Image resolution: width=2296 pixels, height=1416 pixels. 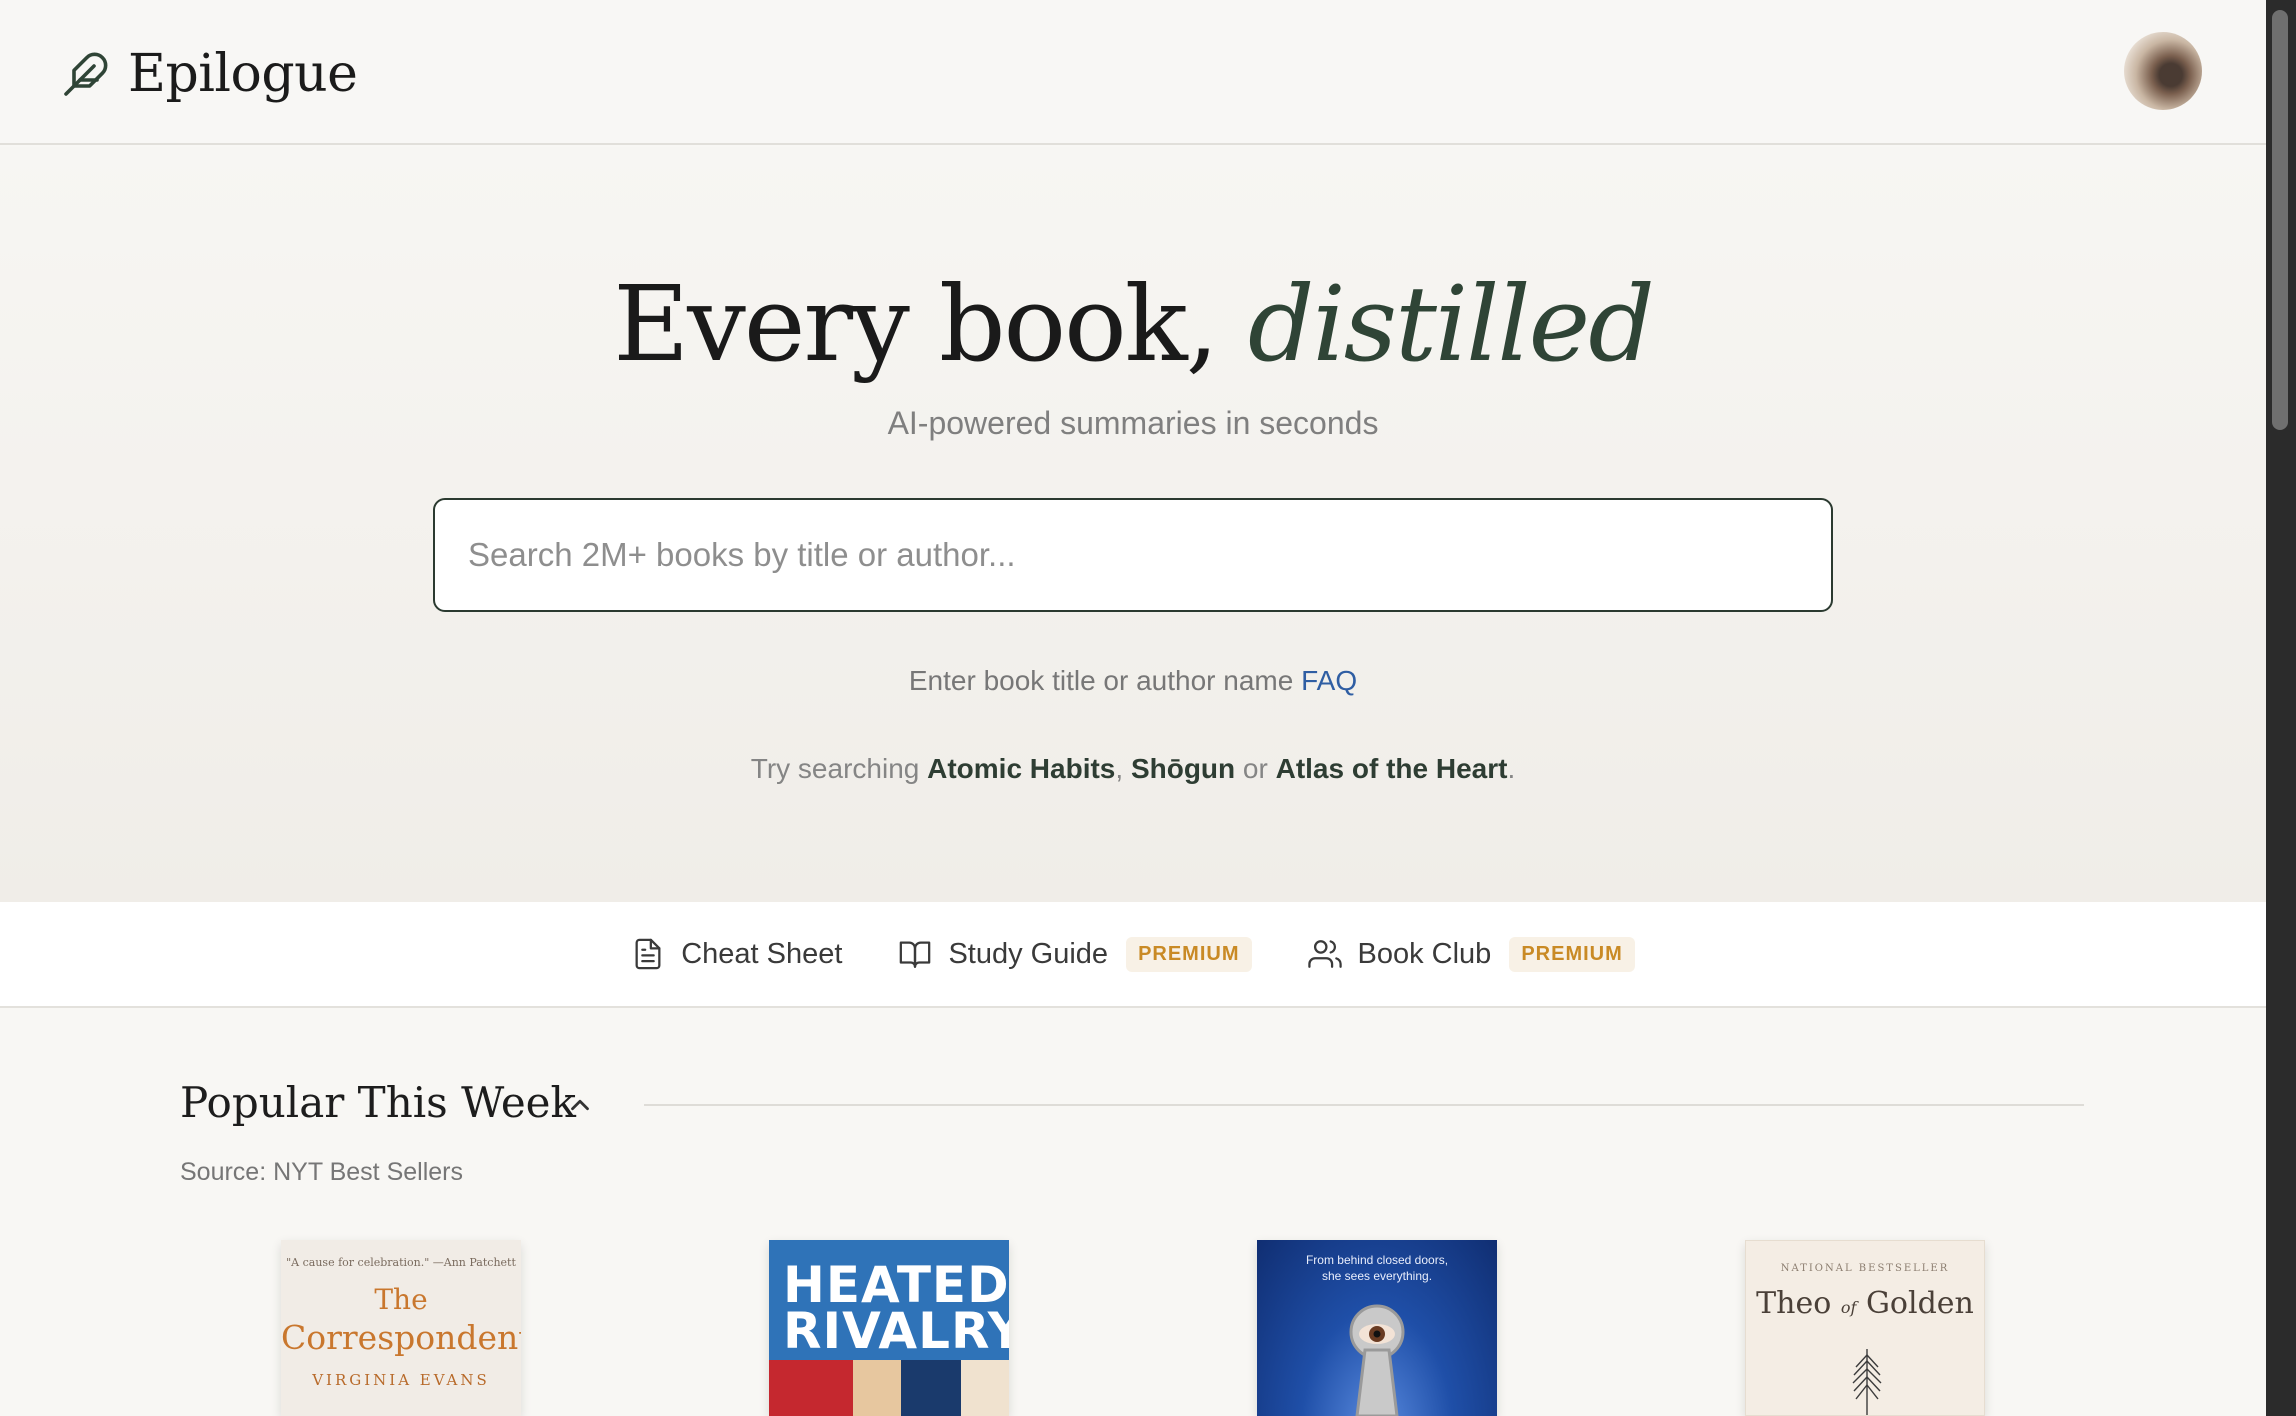 I want to click on book-title-line: RIVALRY, so click(x=896, y=1331).